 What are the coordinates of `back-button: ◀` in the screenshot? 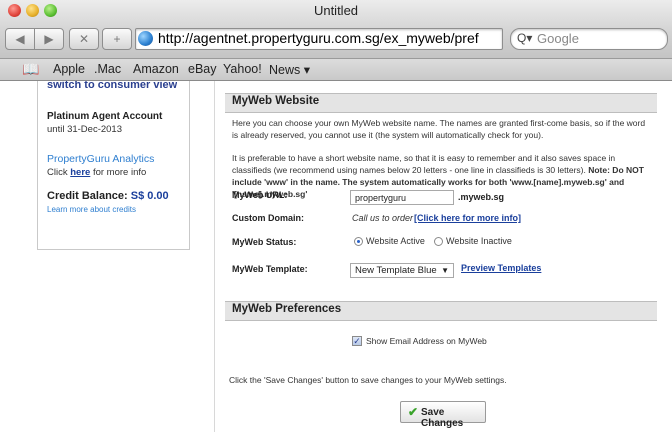 It's located at (20, 39).